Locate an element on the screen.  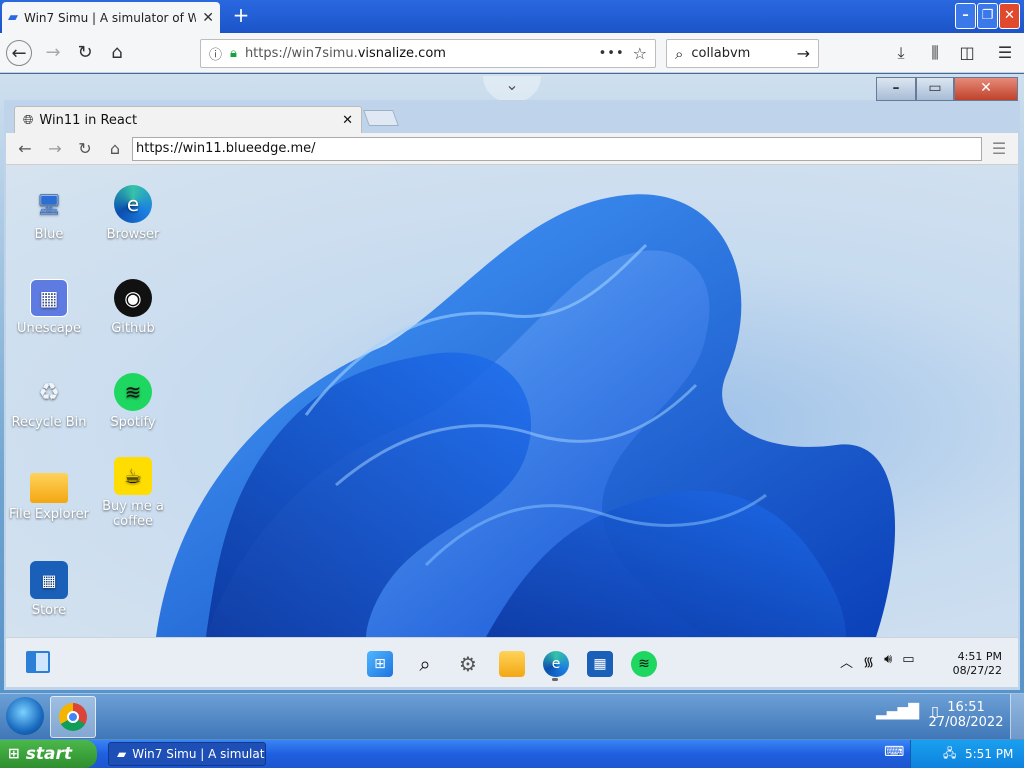
outer-tab: ▰ Win7 Simu | A simulator of Windows ✕ is located at coordinates (111, 17).